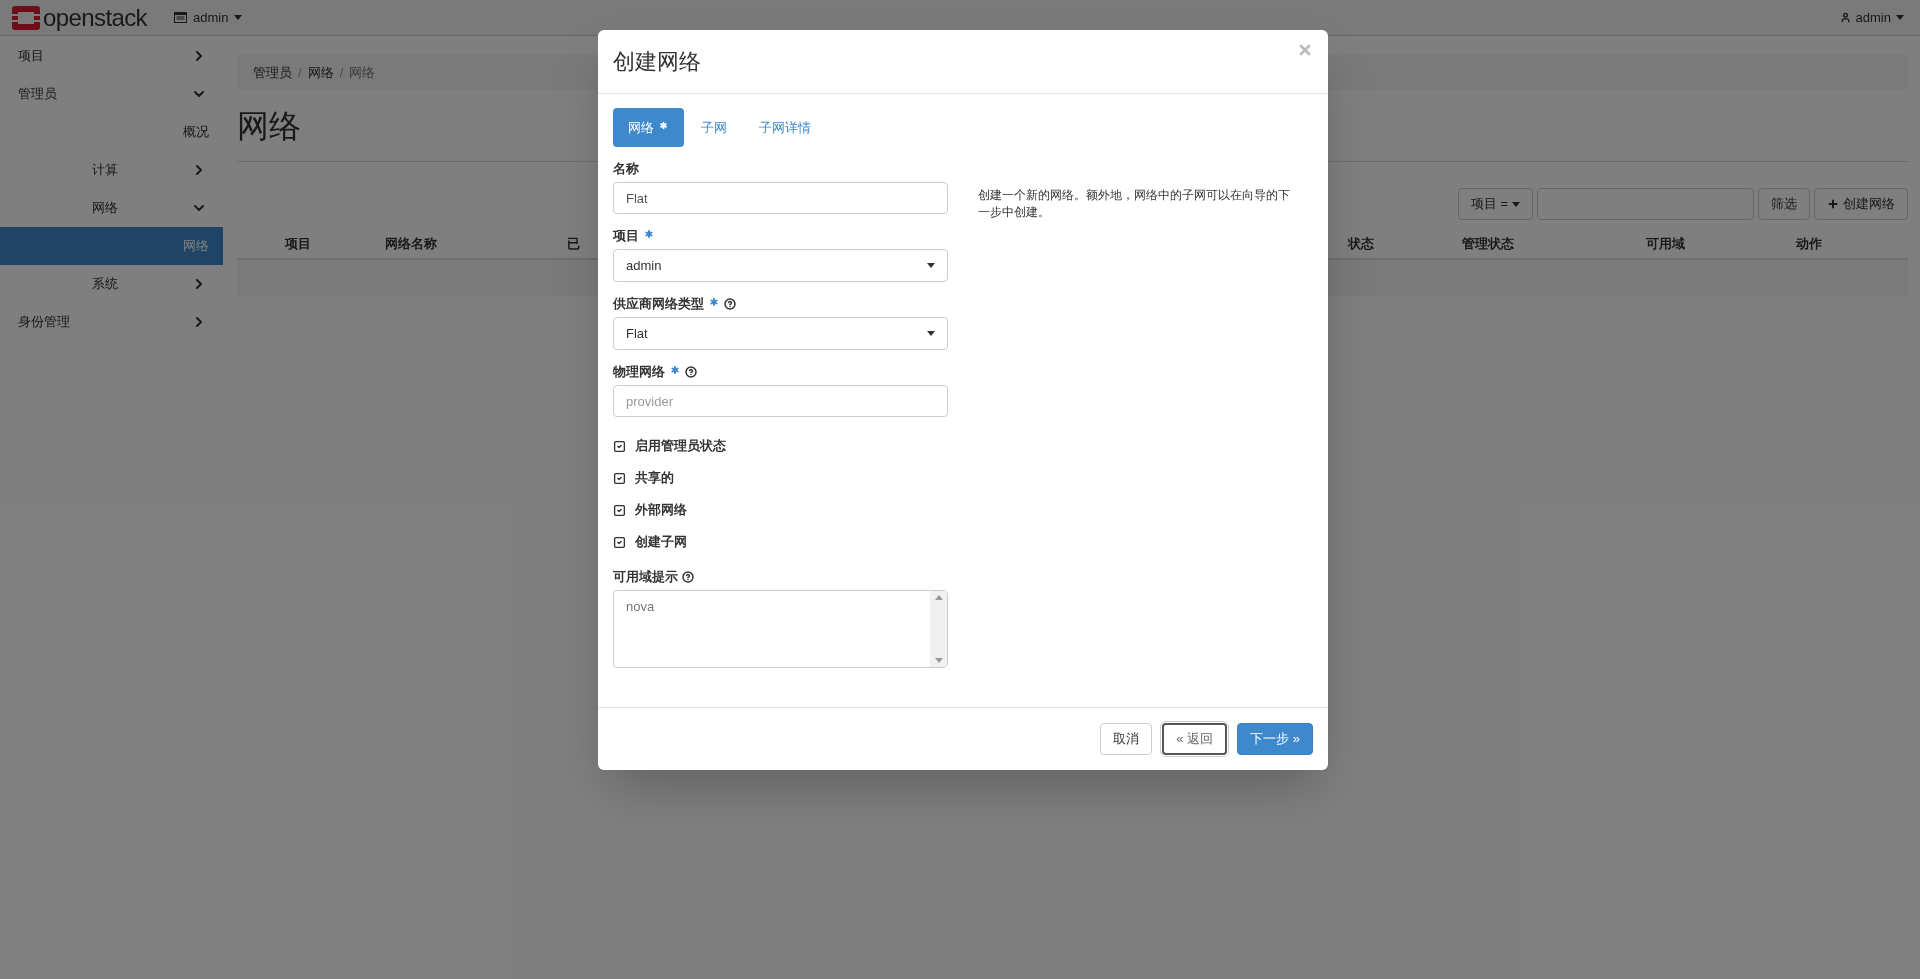 The height and width of the screenshot is (979, 1920). What do you see at coordinates (105, 284) in the screenshot?
I see `sidebar-label: 系统` at bounding box center [105, 284].